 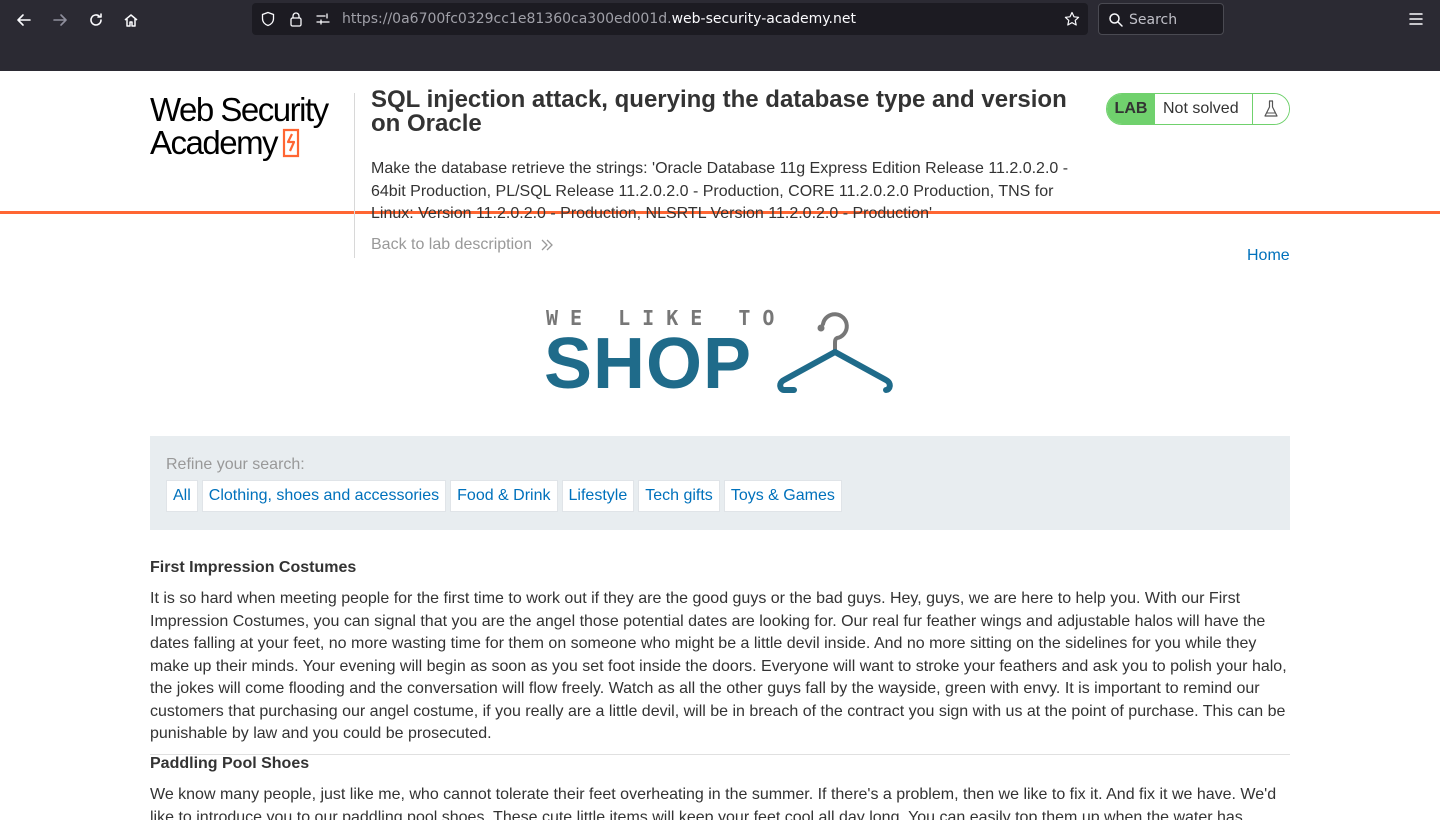 What do you see at coordinates (354, 175) in the screenshot?
I see `header-divider` at bounding box center [354, 175].